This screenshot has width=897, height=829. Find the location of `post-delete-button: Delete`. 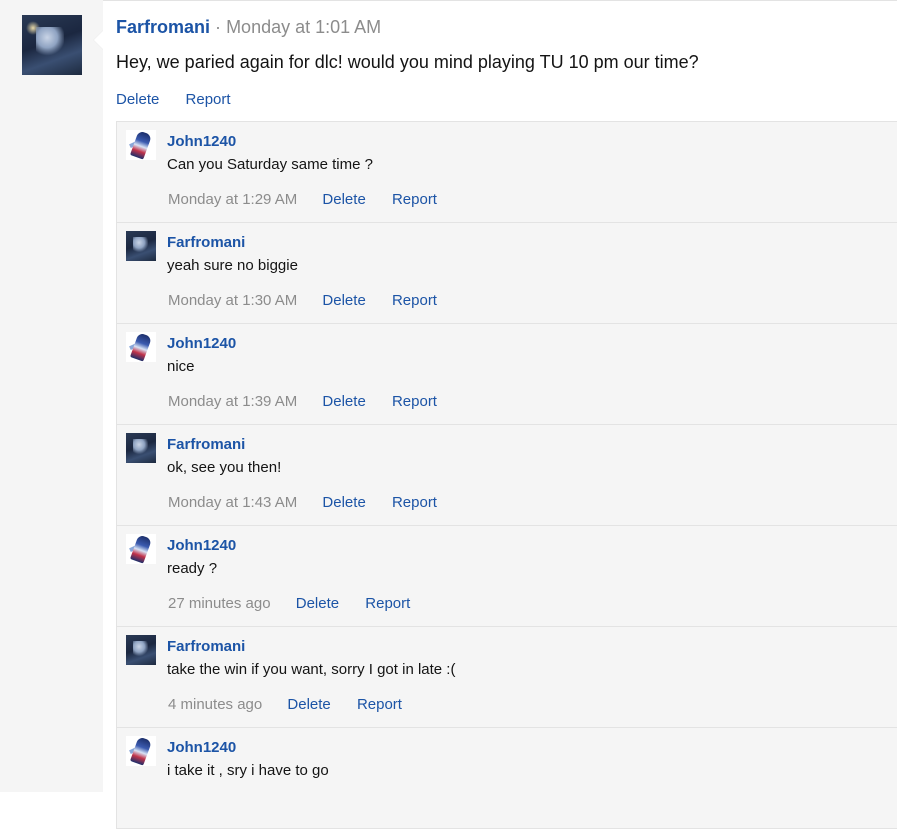

post-delete-button: Delete is located at coordinates (137, 99).